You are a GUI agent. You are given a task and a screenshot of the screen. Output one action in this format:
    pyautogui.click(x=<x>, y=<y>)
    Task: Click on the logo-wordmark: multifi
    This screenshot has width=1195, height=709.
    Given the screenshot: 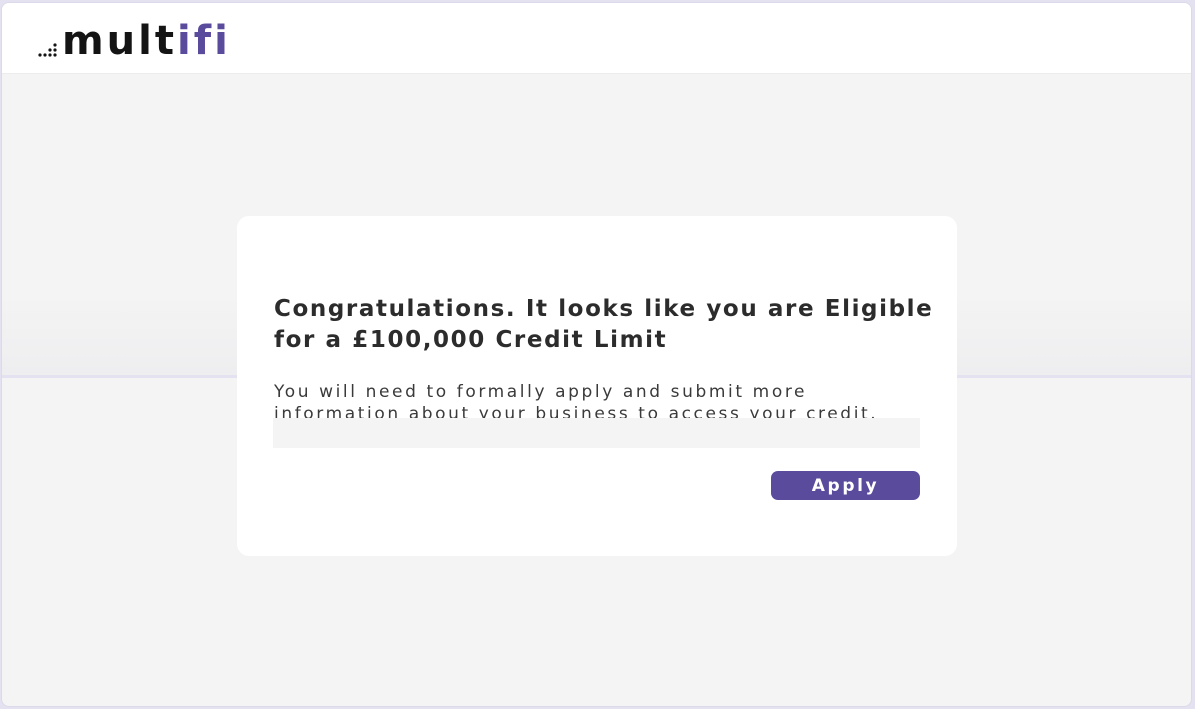 What is the action you would take?
    pyautogui.click(x=146, y=41)
    